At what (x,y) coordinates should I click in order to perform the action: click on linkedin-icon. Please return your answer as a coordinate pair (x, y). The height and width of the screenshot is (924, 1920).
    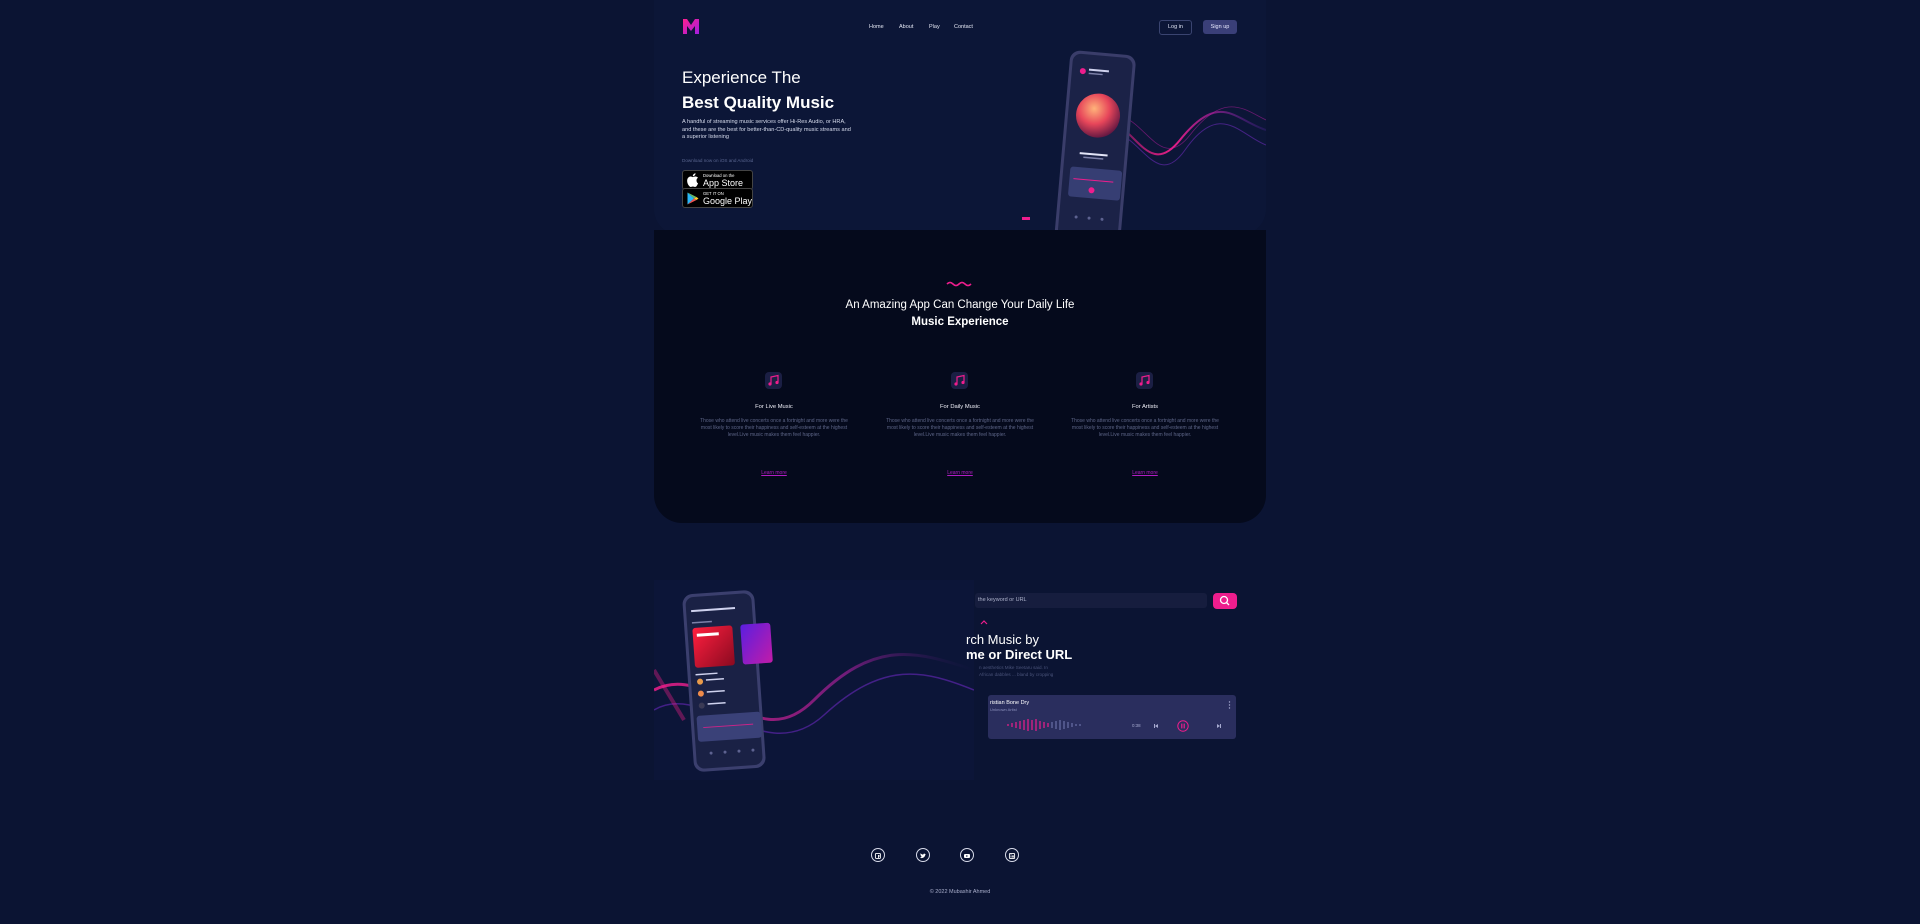
    Looking at the image, I should click on (1012, 855).